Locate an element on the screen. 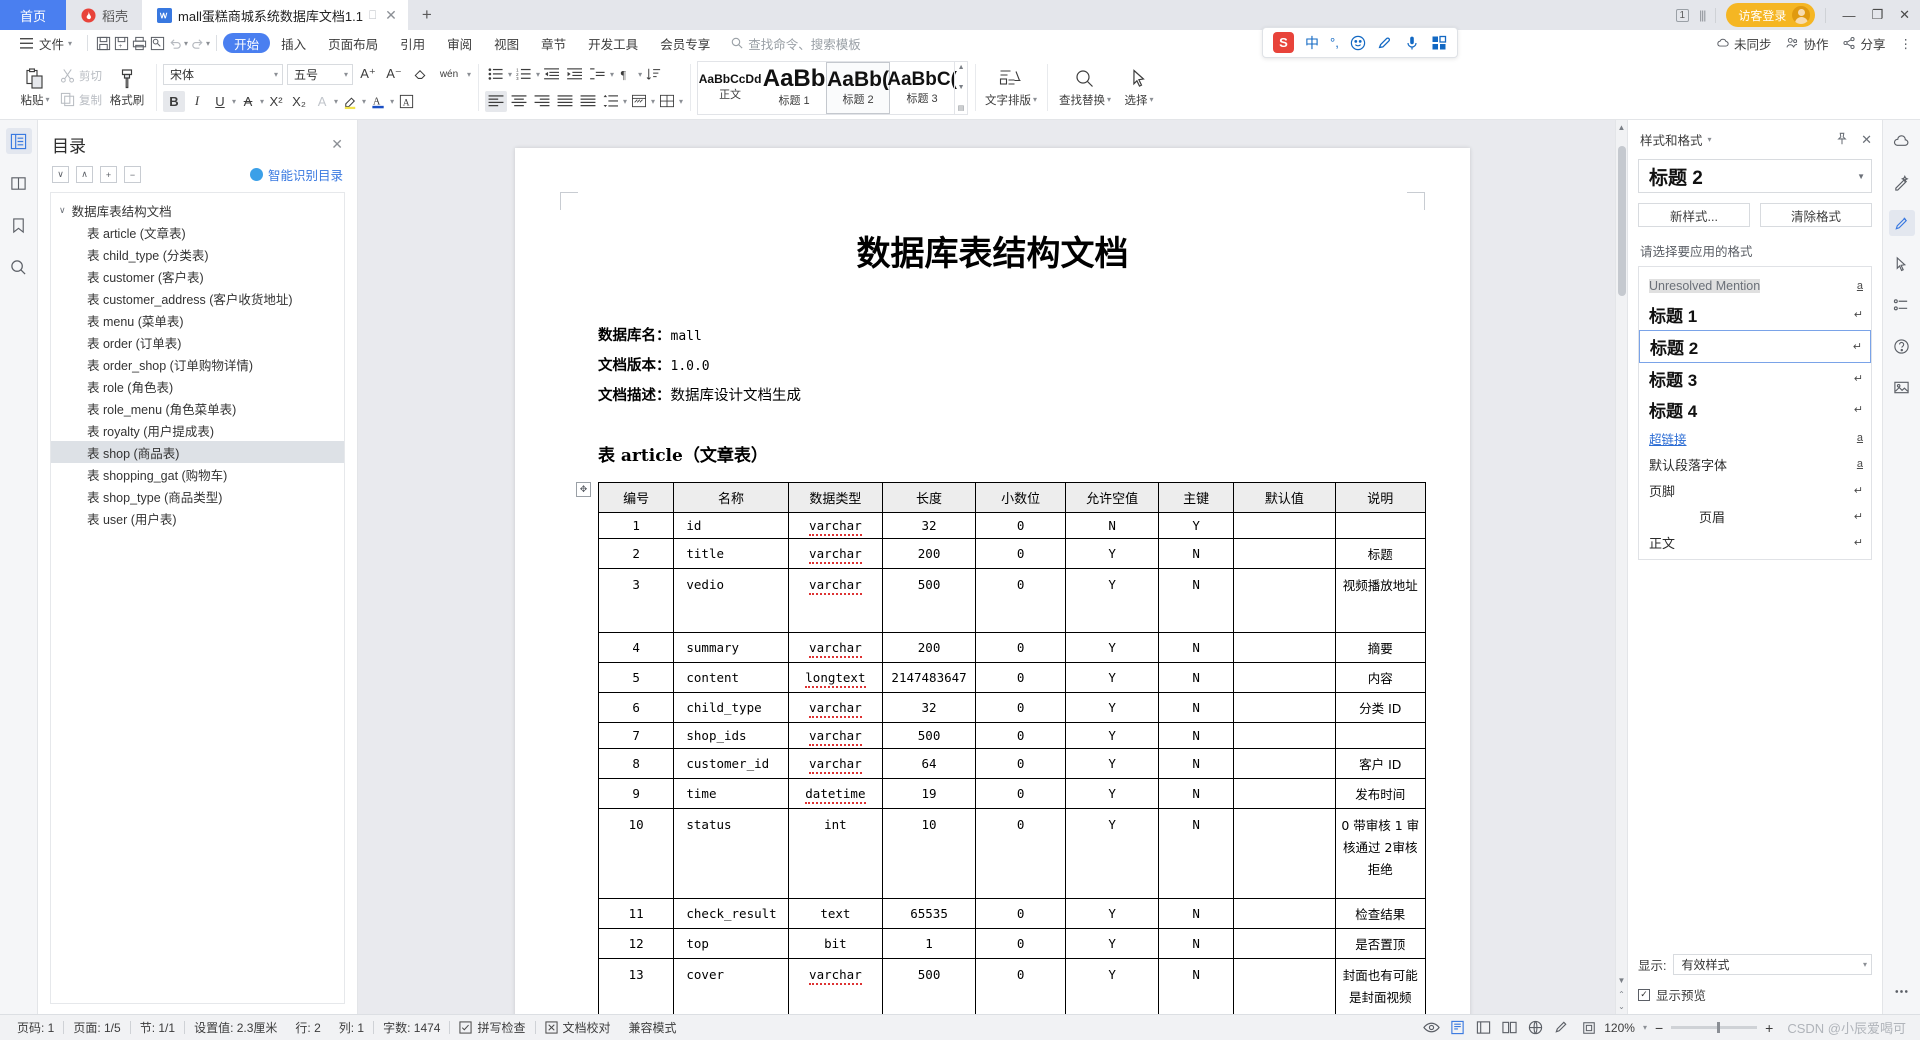 The height and width of the screenshot is (1040, 1920). collapse-minus-icon: − is located at coordinates (132, 174).